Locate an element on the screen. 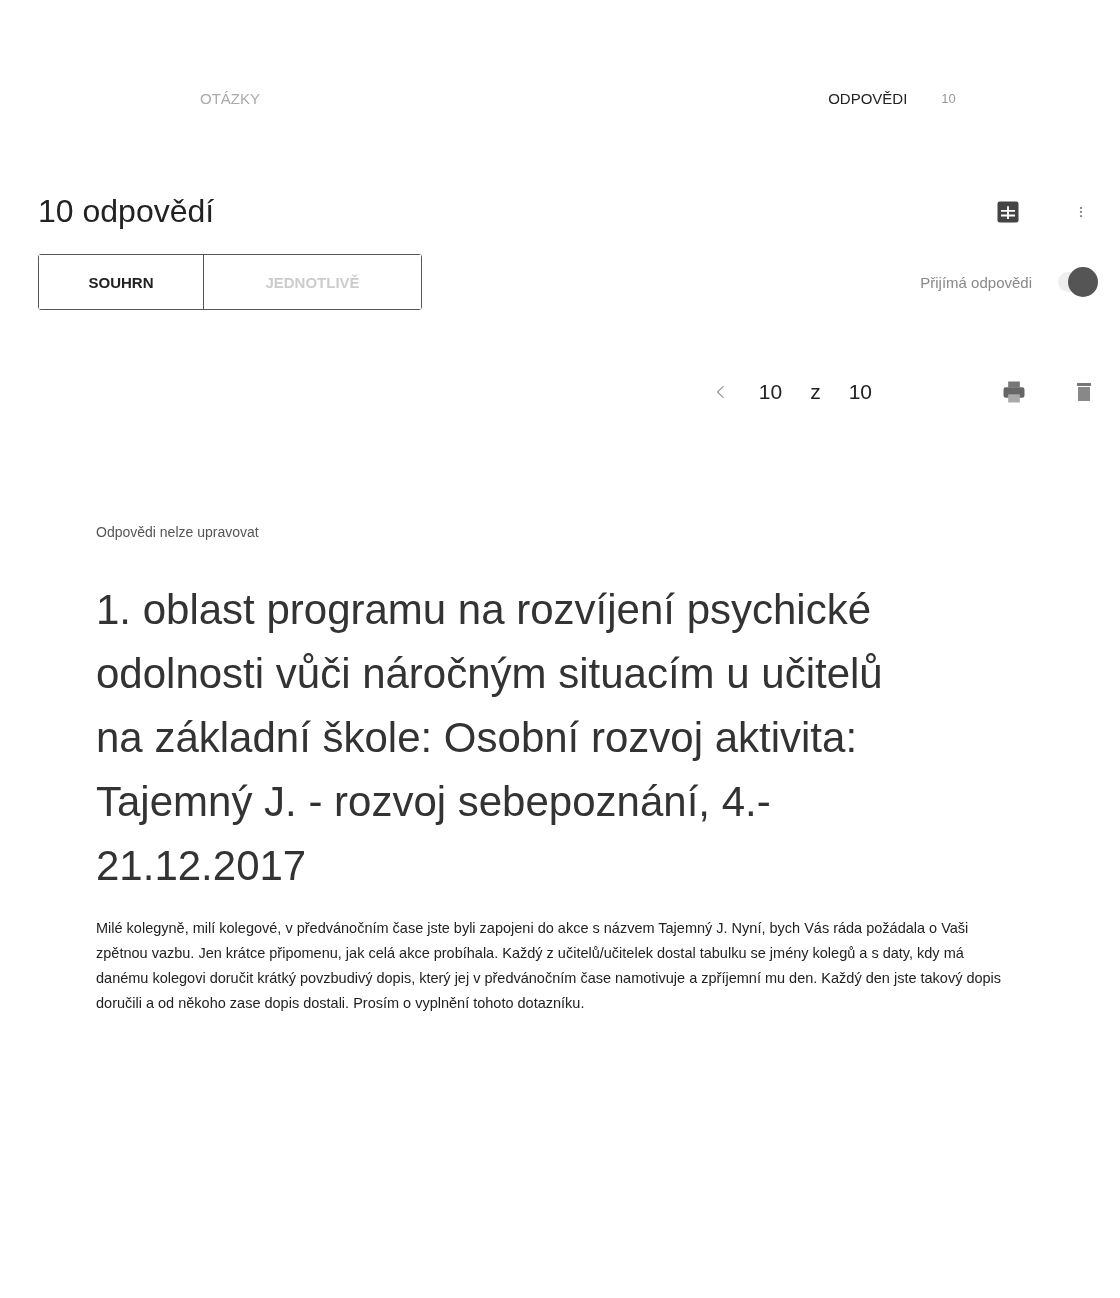 Image resolution: width=1120 pixels, height=1298 pixels. pager-separator: z is located at coordinates (815, 392).